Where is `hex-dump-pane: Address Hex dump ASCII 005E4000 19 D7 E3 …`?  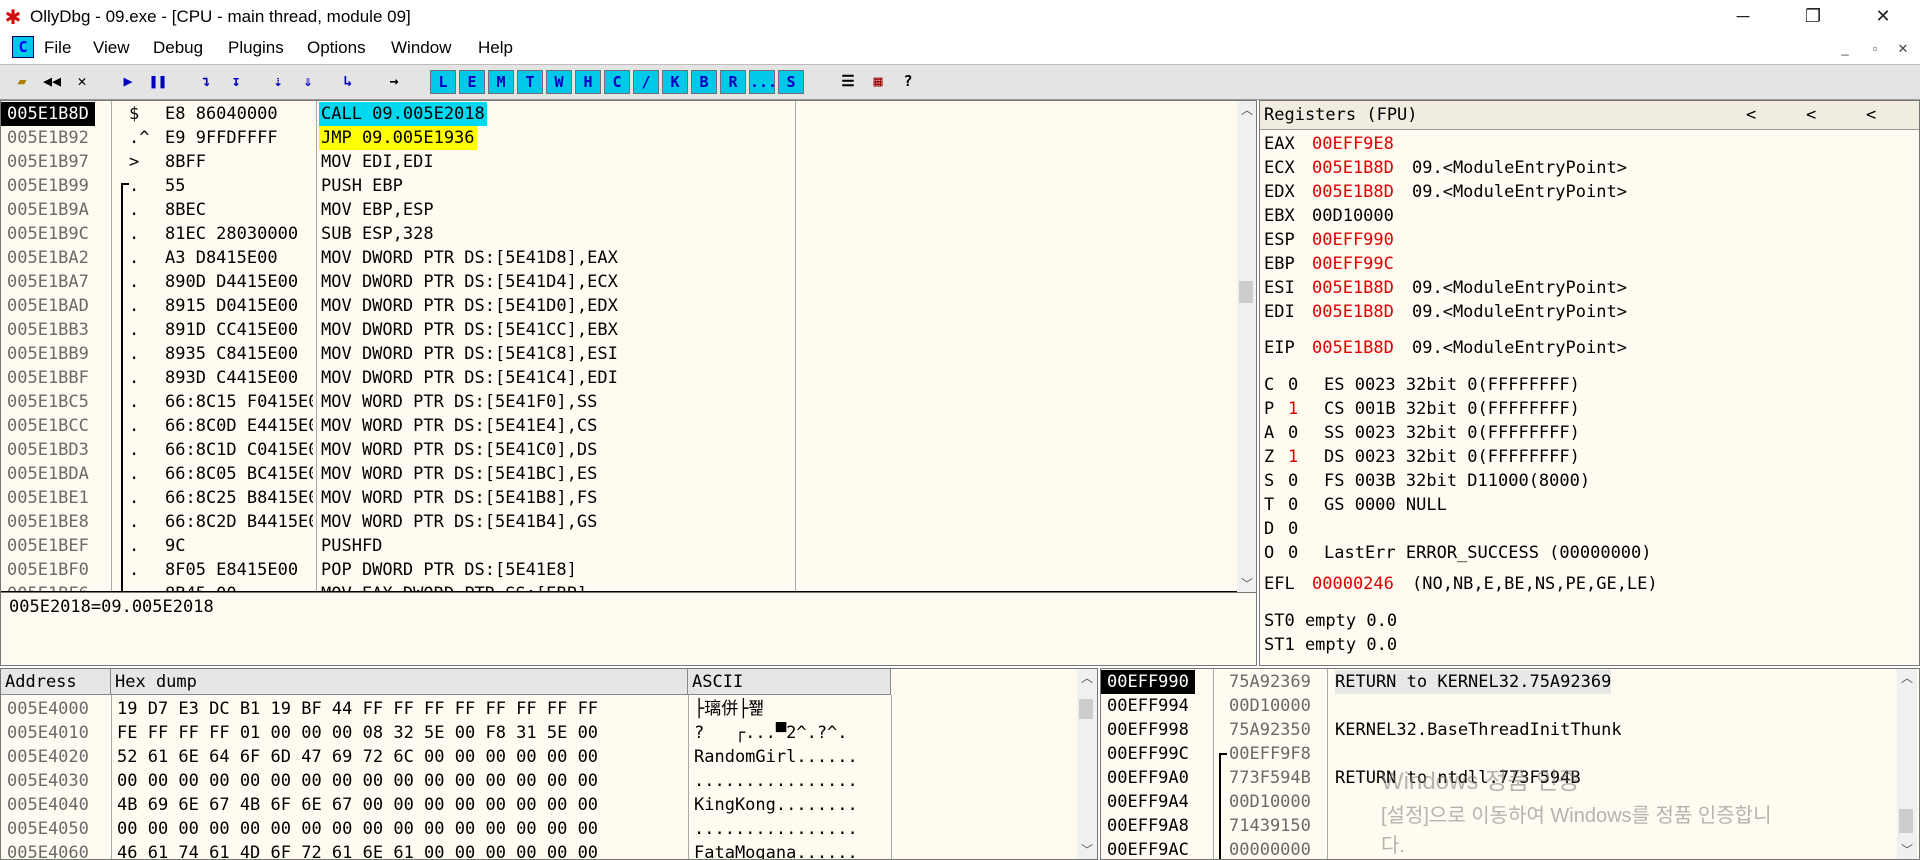 hex-dump-pane: Address Hex dump ASCII 005E4000 19 D7 E3 … is located at coordinates (549, 764).